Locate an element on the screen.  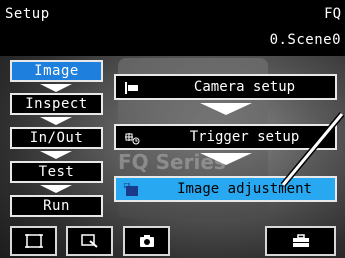
zoom-icon is located at coordinates (89, 241).